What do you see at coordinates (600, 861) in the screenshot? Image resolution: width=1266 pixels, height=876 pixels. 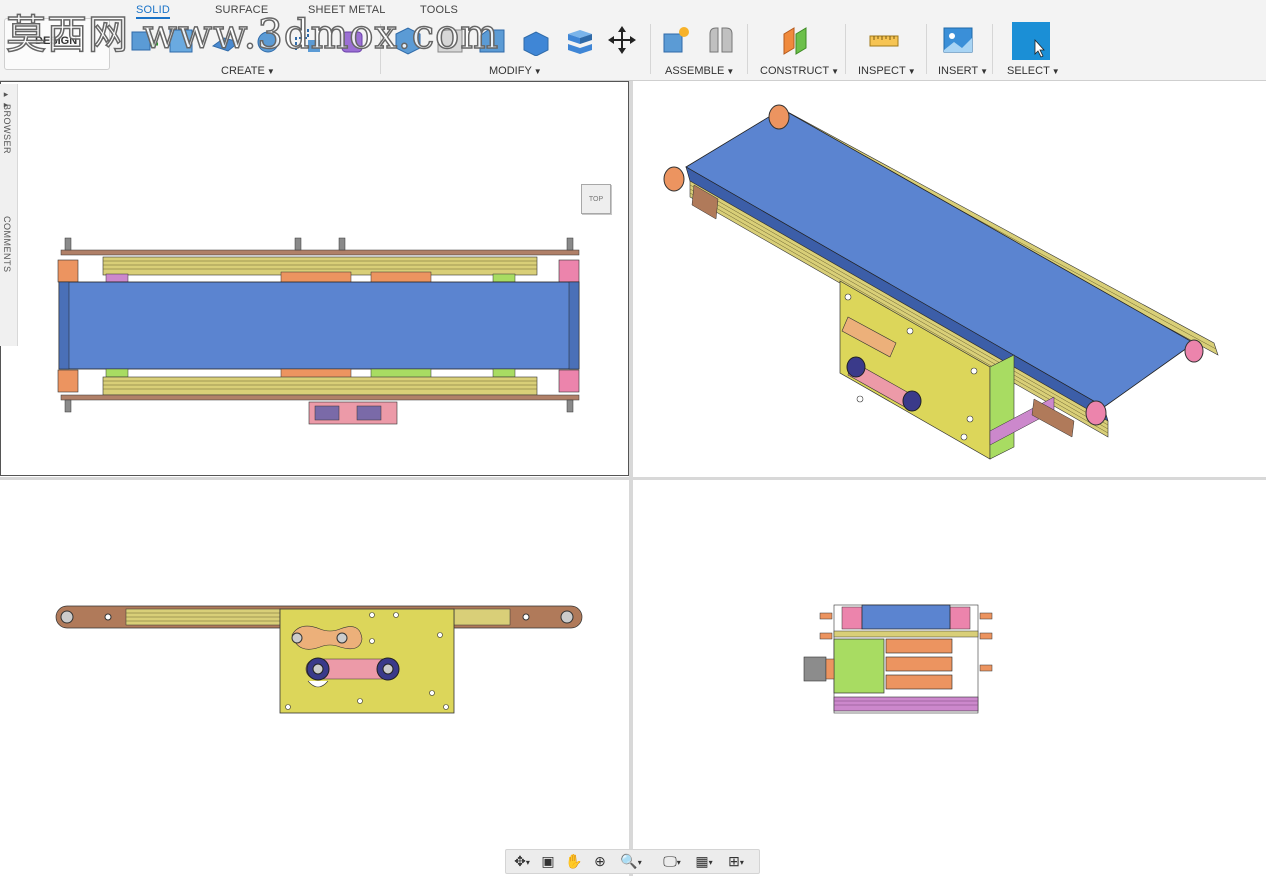 I see `zoom-icon: ⊕` at bounding box center [600, 861].